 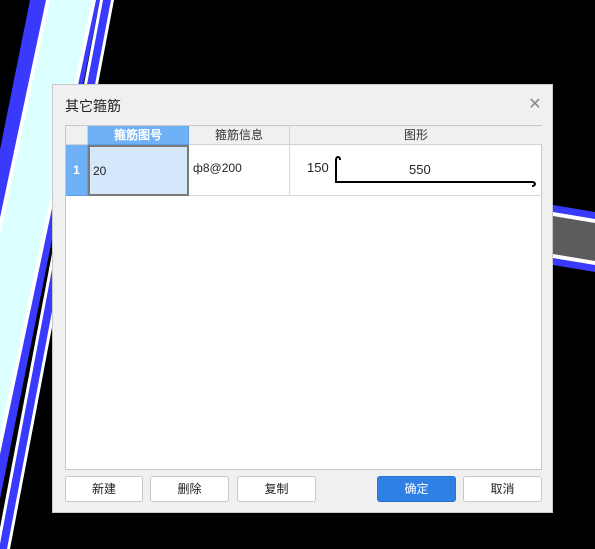 What do you see at coordinates (338, 158) in the screenshot?
I see `shape-hook-left` at bounding box center [338, 158].